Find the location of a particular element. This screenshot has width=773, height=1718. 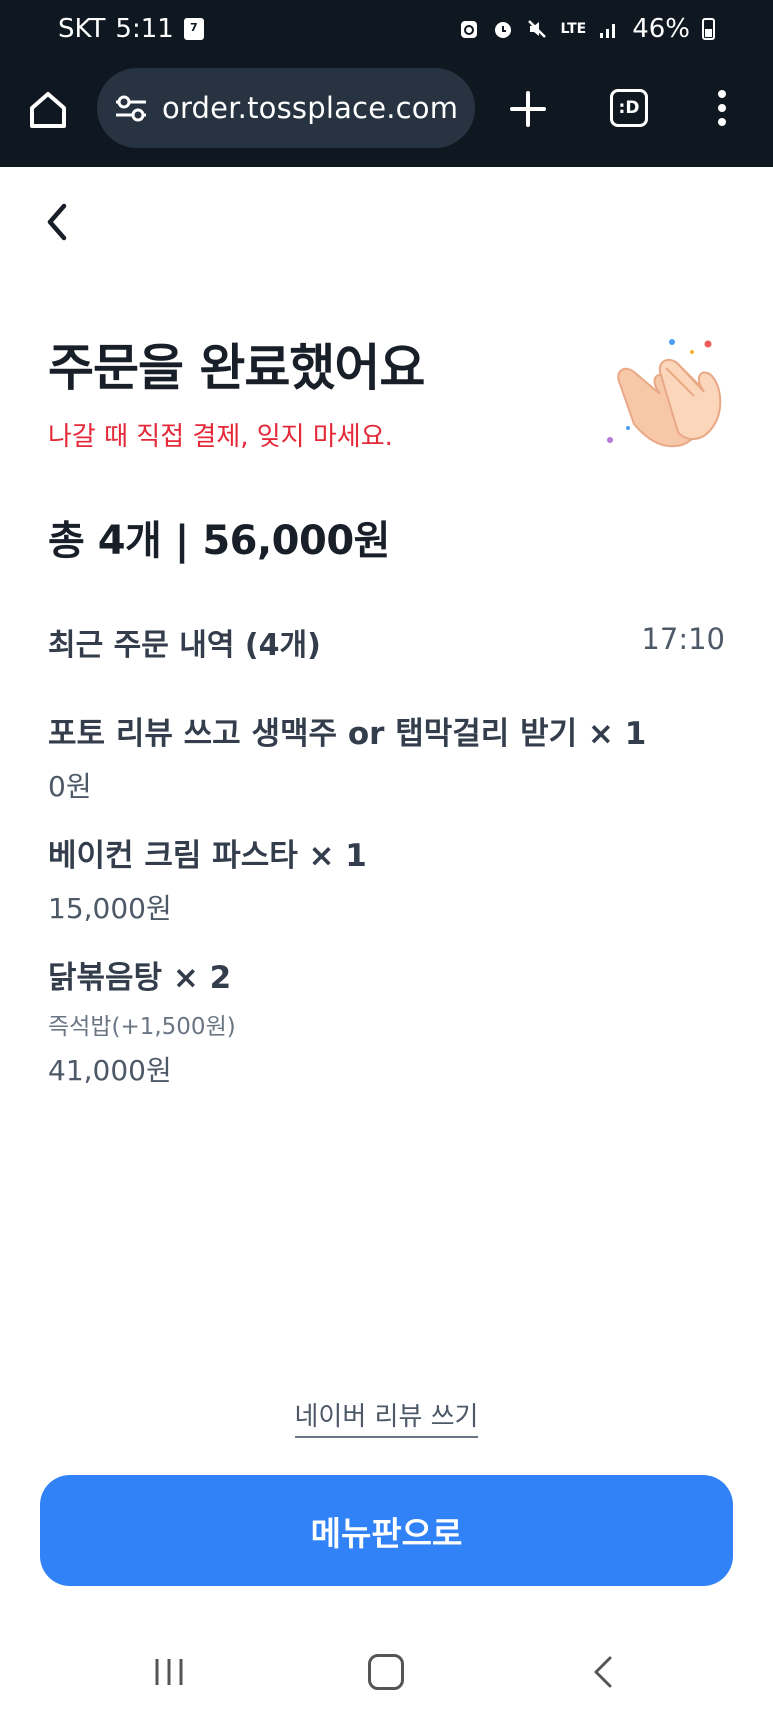

payment-reminder: 나갈 때 직접 결제, 잊지 마세요. is located at coordinates (220, 437).